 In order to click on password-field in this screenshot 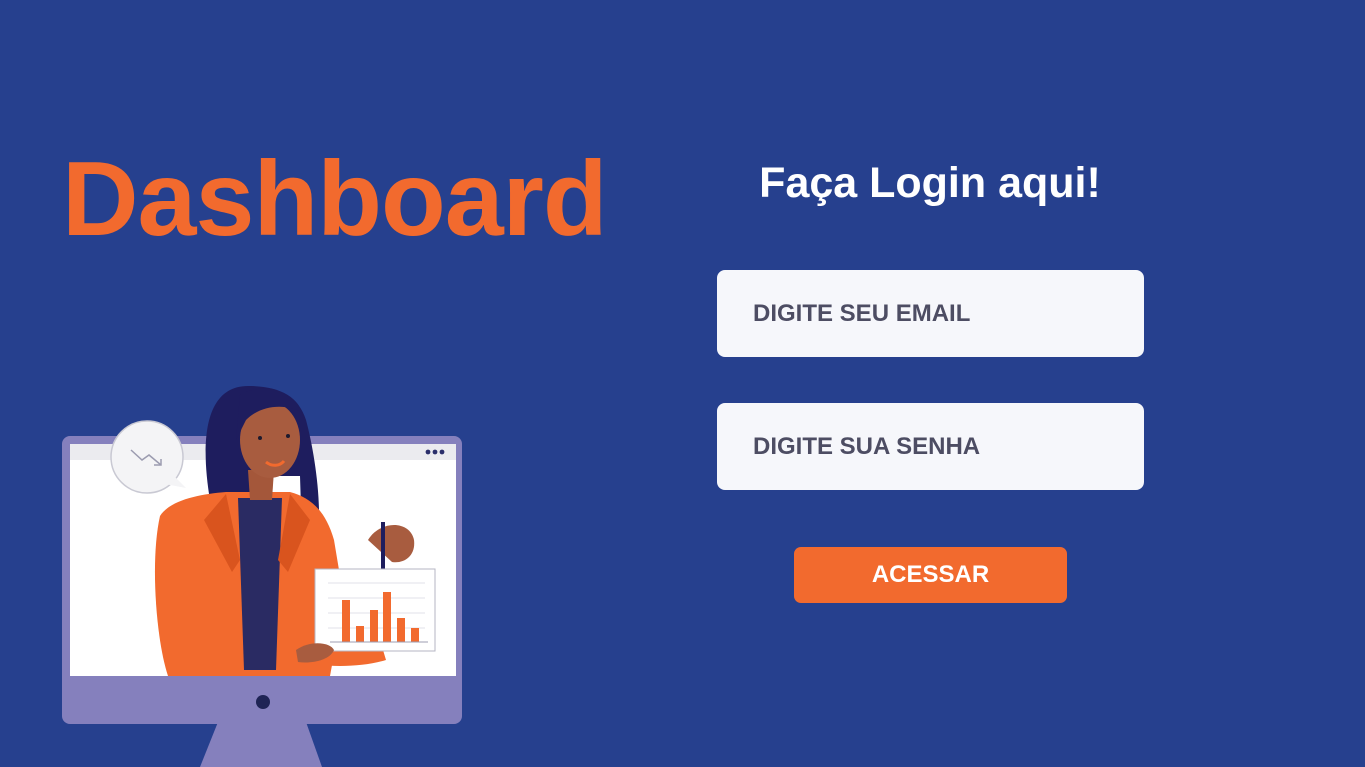, I will do `click(930, 446)`.